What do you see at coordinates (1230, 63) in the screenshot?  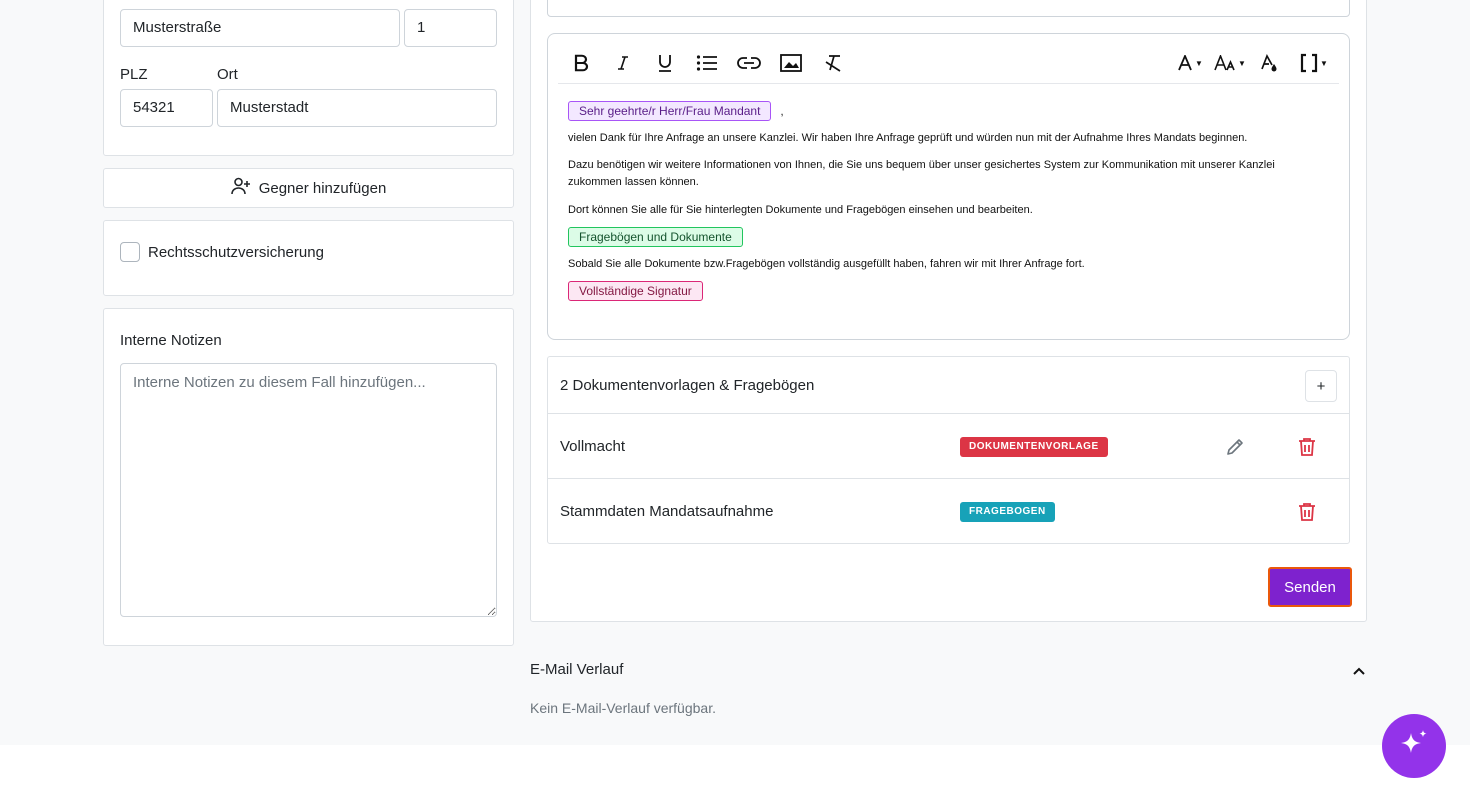 I see `font-size-icon: ▼` at bounding box center [1230, 63].